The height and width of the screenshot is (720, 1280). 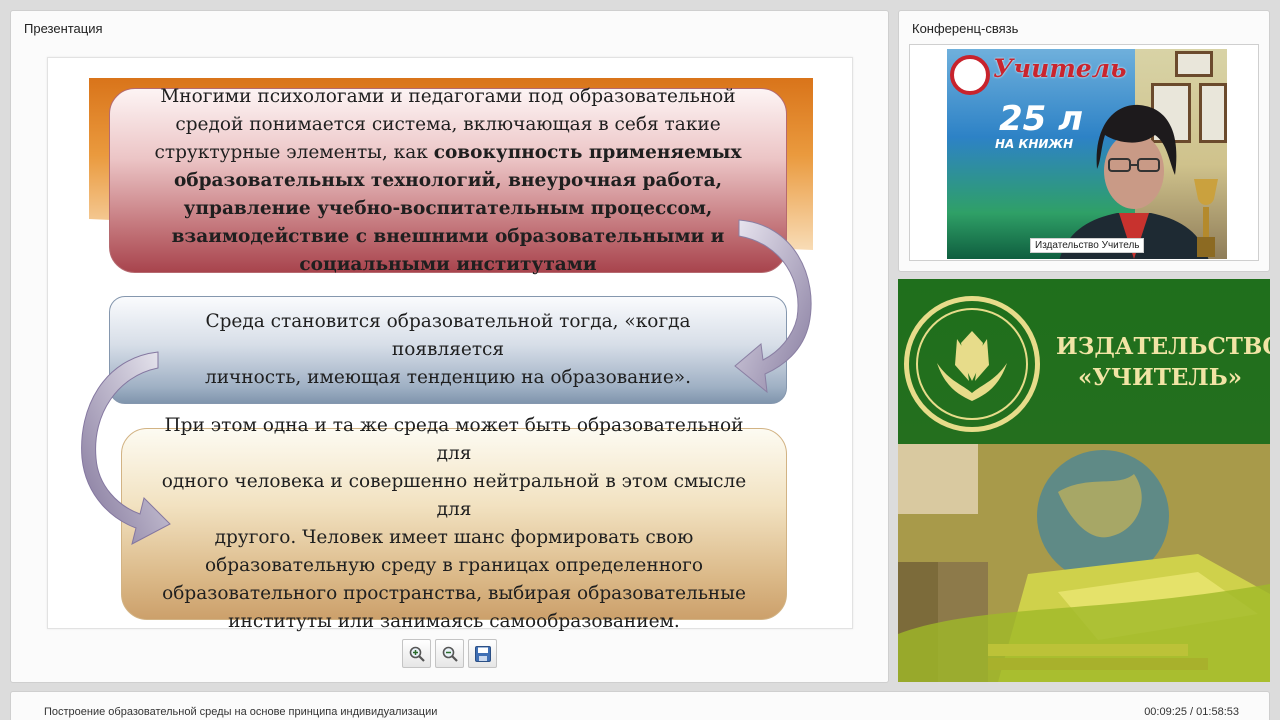 What do you see at coordinates (126, 448) in the screenshot?
I see `curved-arrow-left-icon` at bounding box center [126, 448].